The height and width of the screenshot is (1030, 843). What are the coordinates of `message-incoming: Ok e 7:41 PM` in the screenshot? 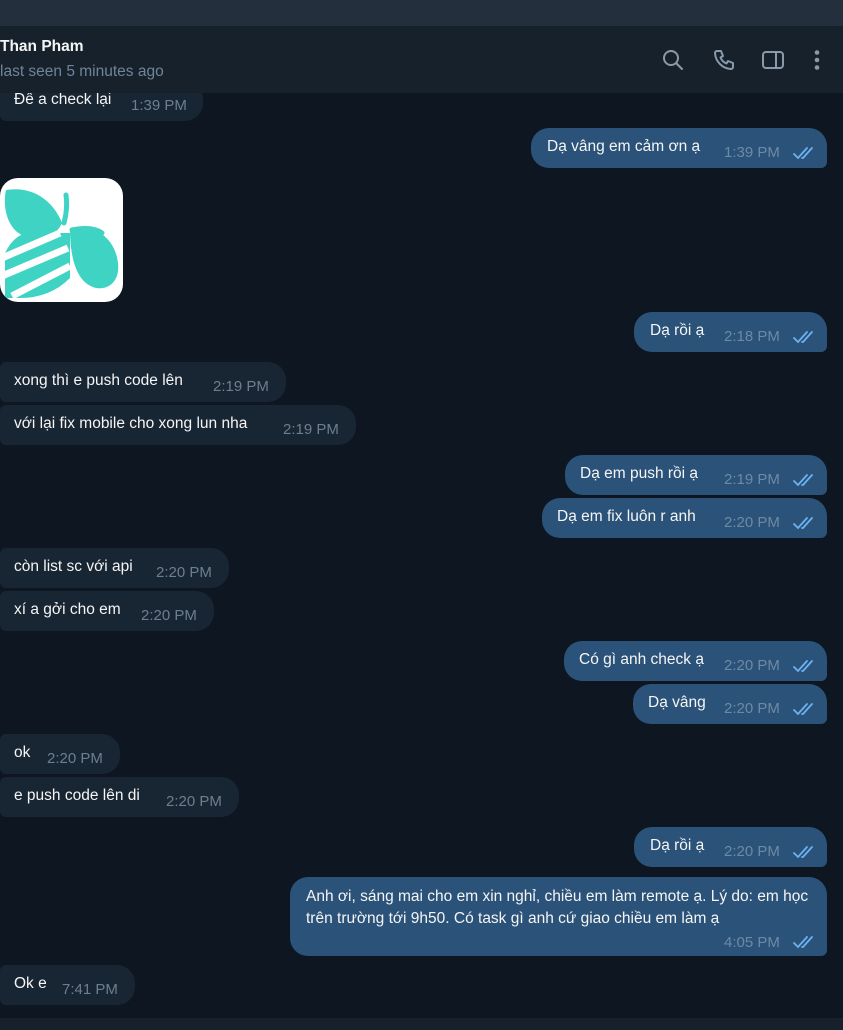 It's located at (67, 985).